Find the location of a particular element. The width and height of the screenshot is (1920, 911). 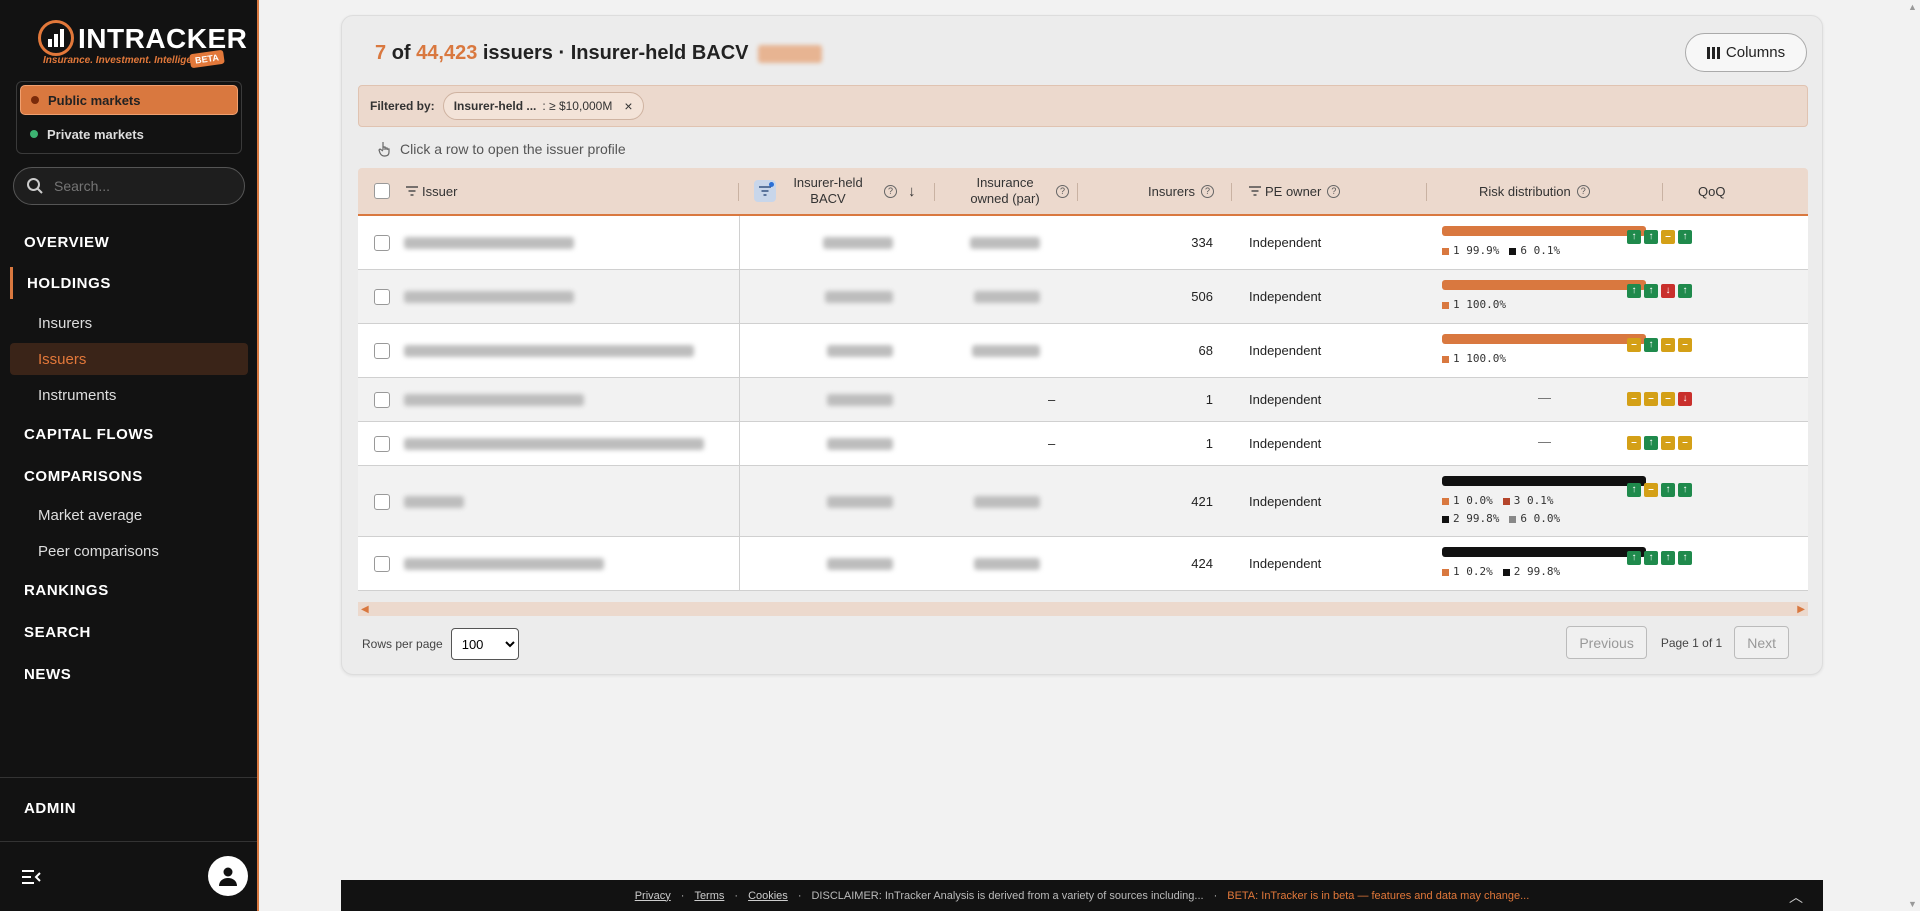

cookies-link: Cookies is located at coordinates (768, 896).